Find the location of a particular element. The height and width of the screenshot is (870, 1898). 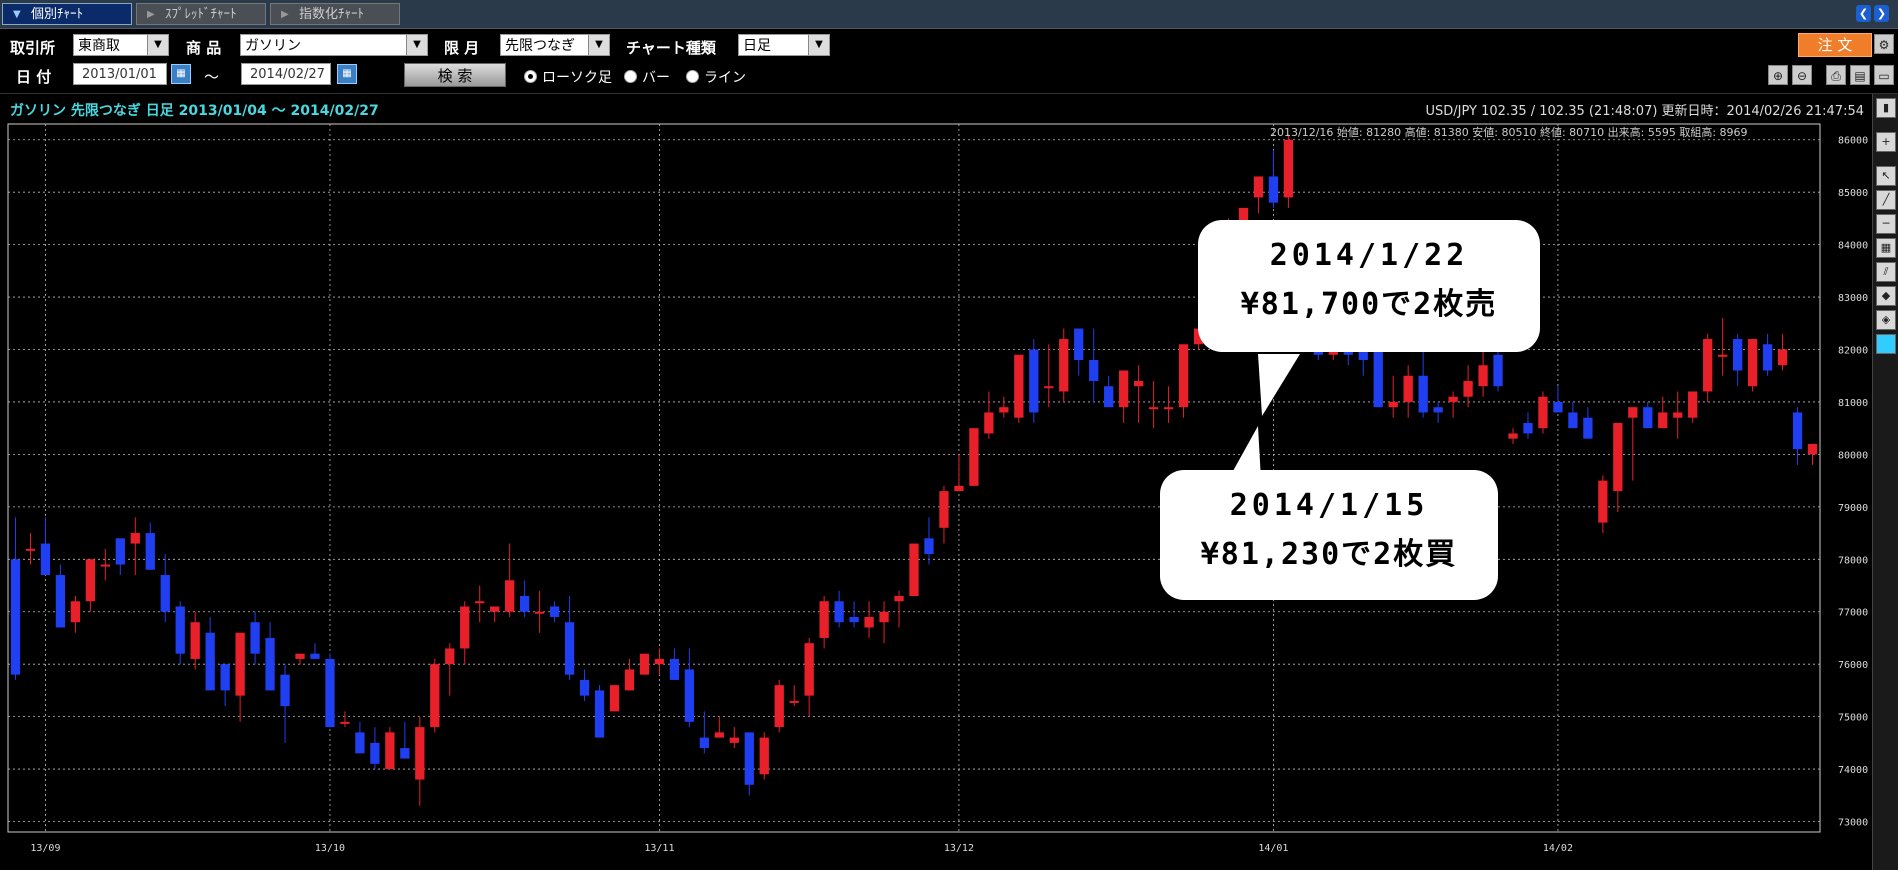

product-value: ガソリン is located at coordinates (273, 46).